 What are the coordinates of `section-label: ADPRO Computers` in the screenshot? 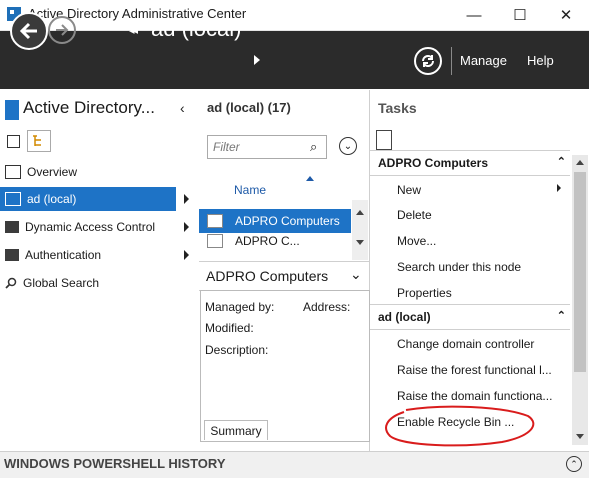 It's located at (433, 163).